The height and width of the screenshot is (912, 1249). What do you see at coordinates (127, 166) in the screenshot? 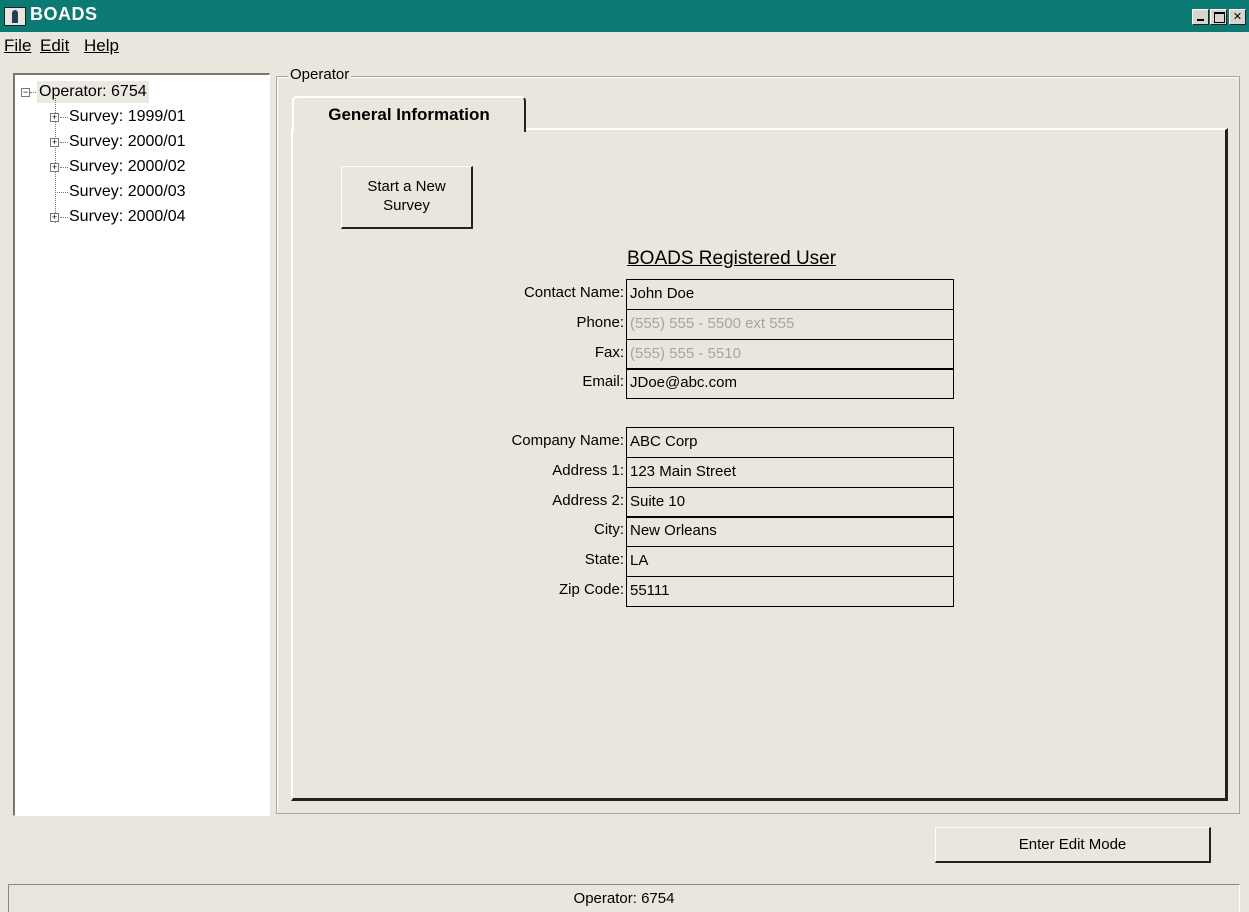
I see `tree-item-label: Survey: 2000/02` at bounding box center [127, 166].